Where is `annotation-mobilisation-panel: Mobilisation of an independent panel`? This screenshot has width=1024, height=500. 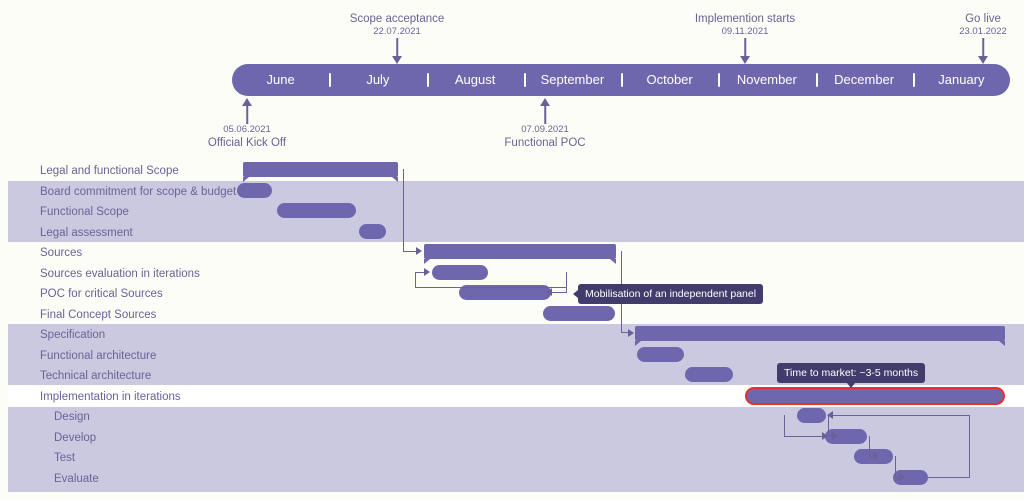
annotation-mobilisation-panel: Mobilisation of an independent panel is located at coordinates (668, 294).